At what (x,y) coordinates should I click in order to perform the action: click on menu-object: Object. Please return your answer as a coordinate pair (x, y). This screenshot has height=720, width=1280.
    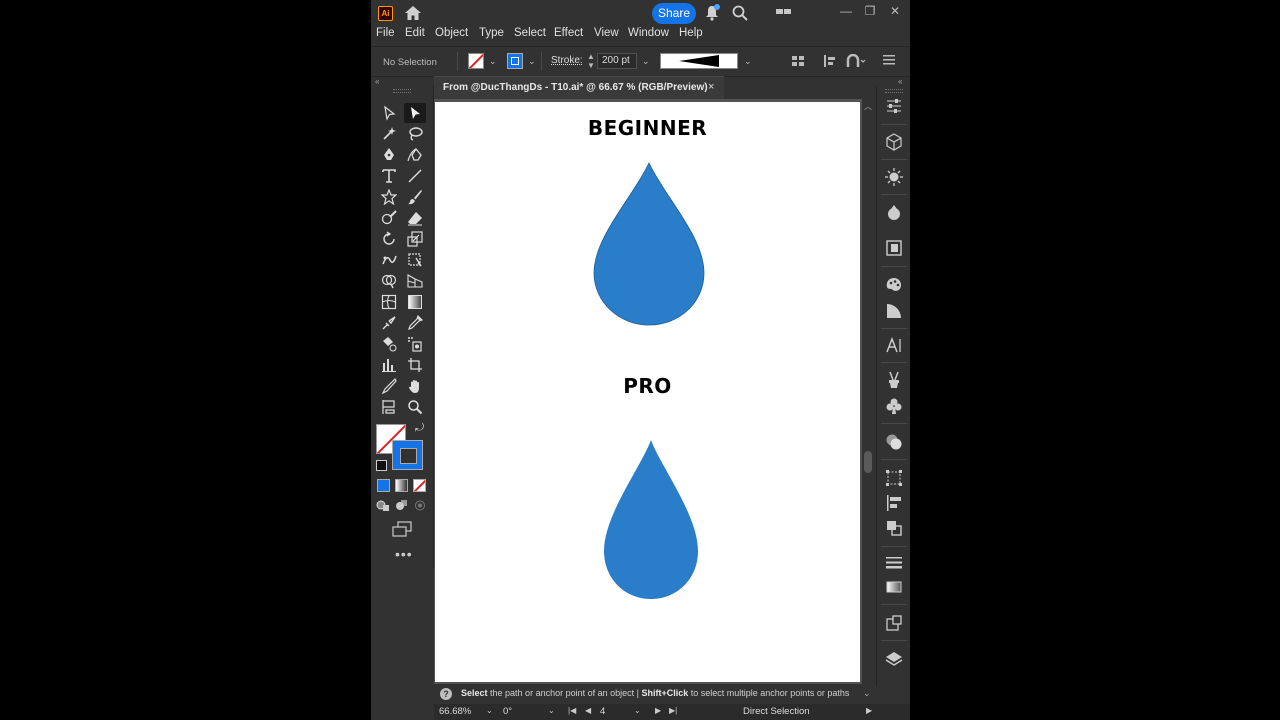
    Looking at the image, I should click on (451, 33).